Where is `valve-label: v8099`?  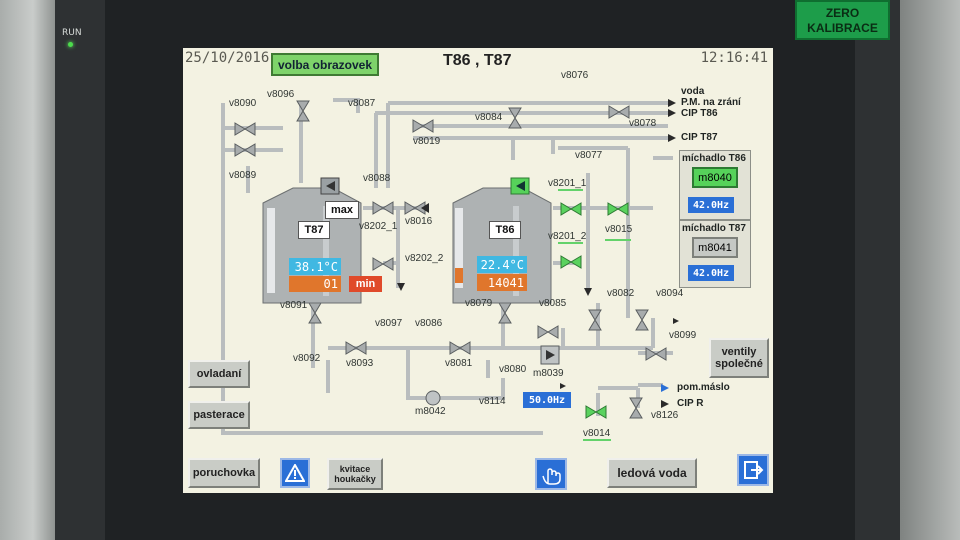
valve-label: v8099 is located at coordinates (682, 335).